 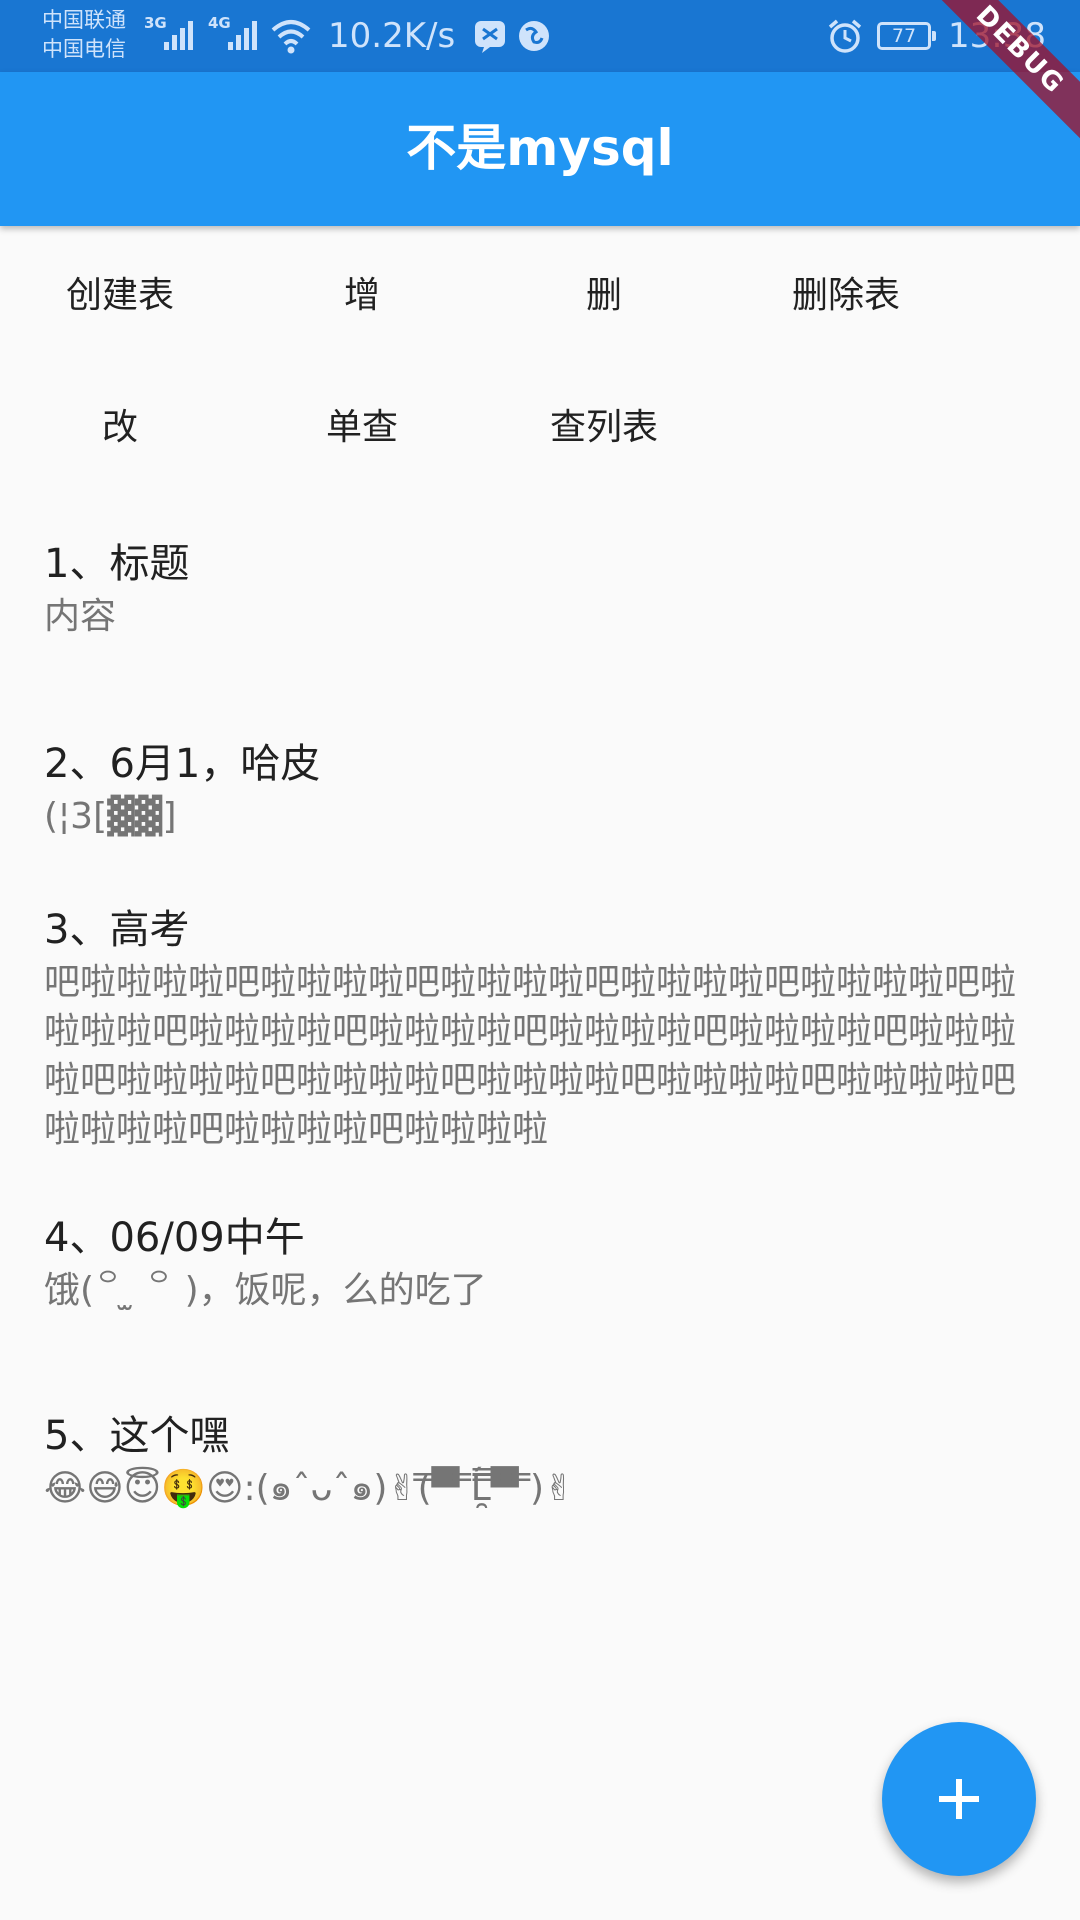 I want to click on query-list-button: 查列表, so click(x=604, y=428).